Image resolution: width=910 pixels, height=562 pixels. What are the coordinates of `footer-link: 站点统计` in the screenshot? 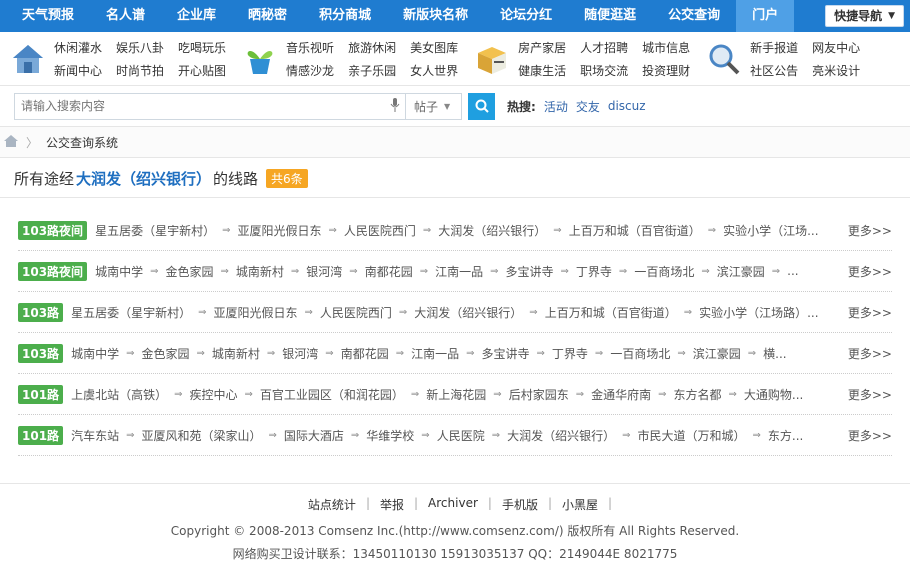 It's located at (332, 504).